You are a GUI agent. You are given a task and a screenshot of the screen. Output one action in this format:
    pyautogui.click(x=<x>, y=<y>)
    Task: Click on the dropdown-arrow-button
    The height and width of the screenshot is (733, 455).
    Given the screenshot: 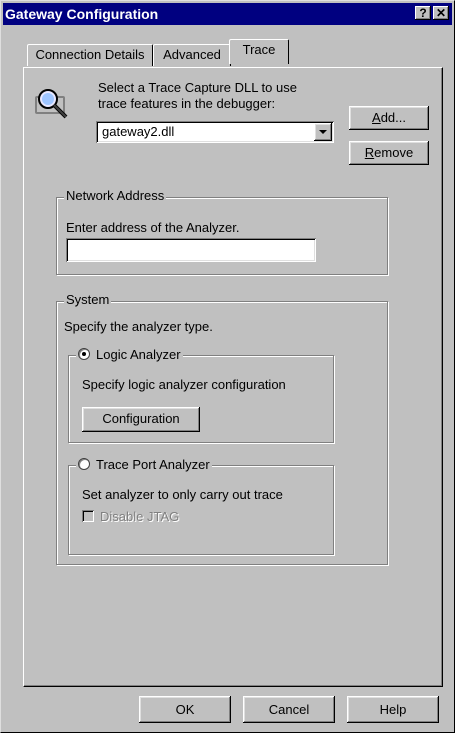 What is the action you would take?
    pyautogui.click(x=323, y=132)
    